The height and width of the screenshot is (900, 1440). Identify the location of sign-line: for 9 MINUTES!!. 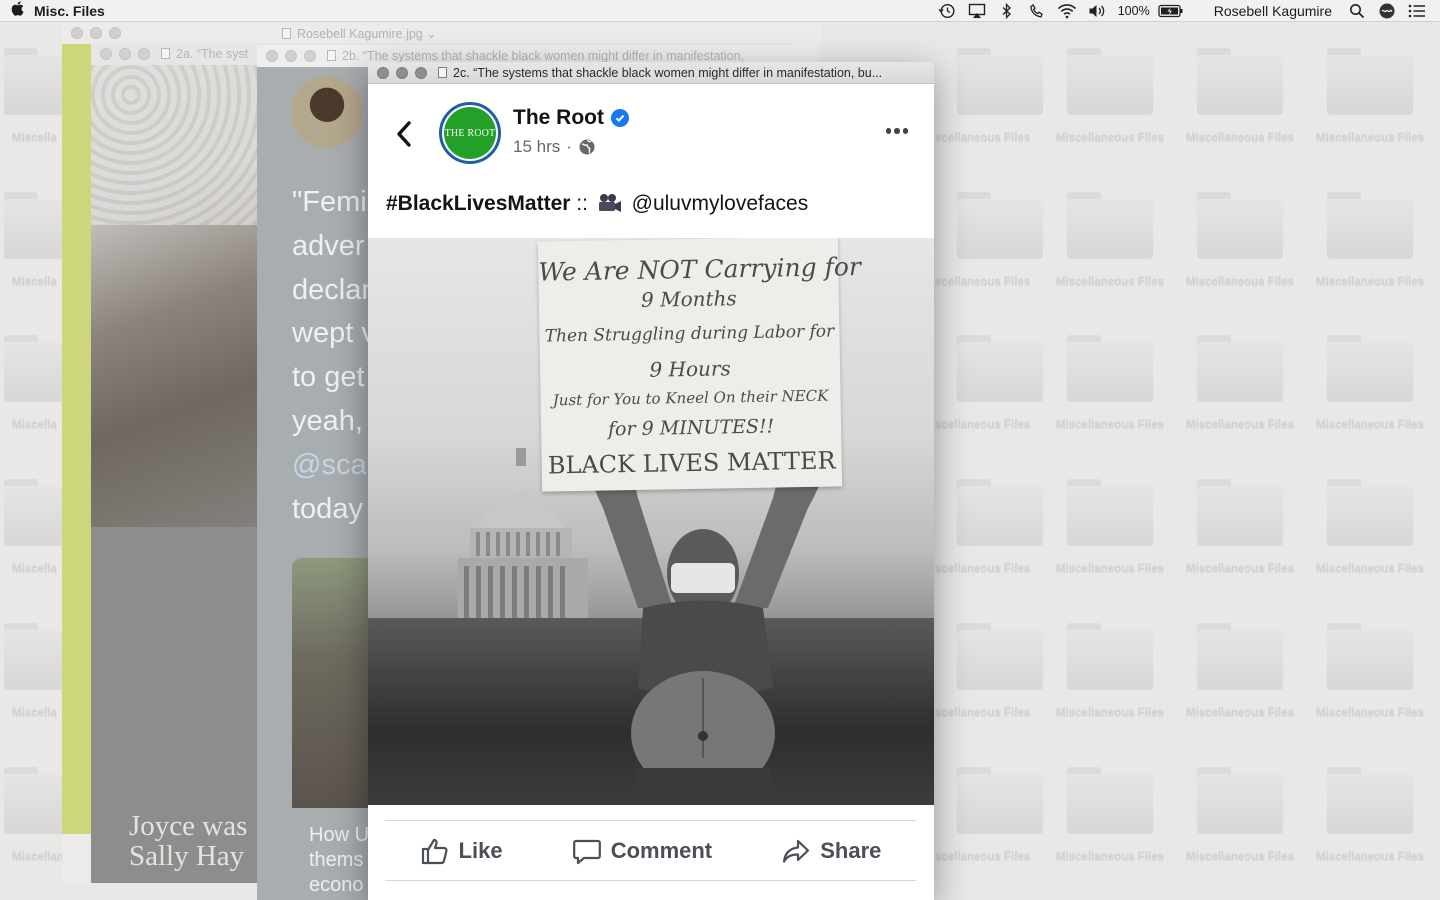
(691, 428).